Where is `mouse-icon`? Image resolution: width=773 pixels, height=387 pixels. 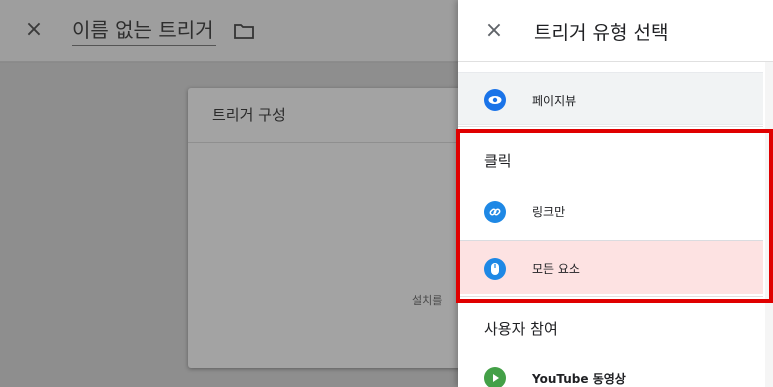
mouse-icon is located at coordinates (495, 269).